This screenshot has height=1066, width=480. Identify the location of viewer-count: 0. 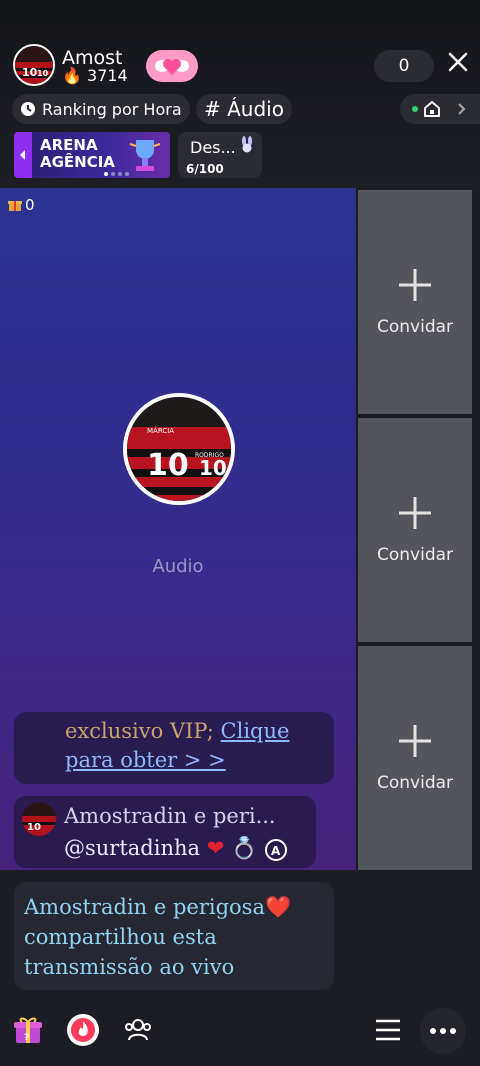
(404, 66).